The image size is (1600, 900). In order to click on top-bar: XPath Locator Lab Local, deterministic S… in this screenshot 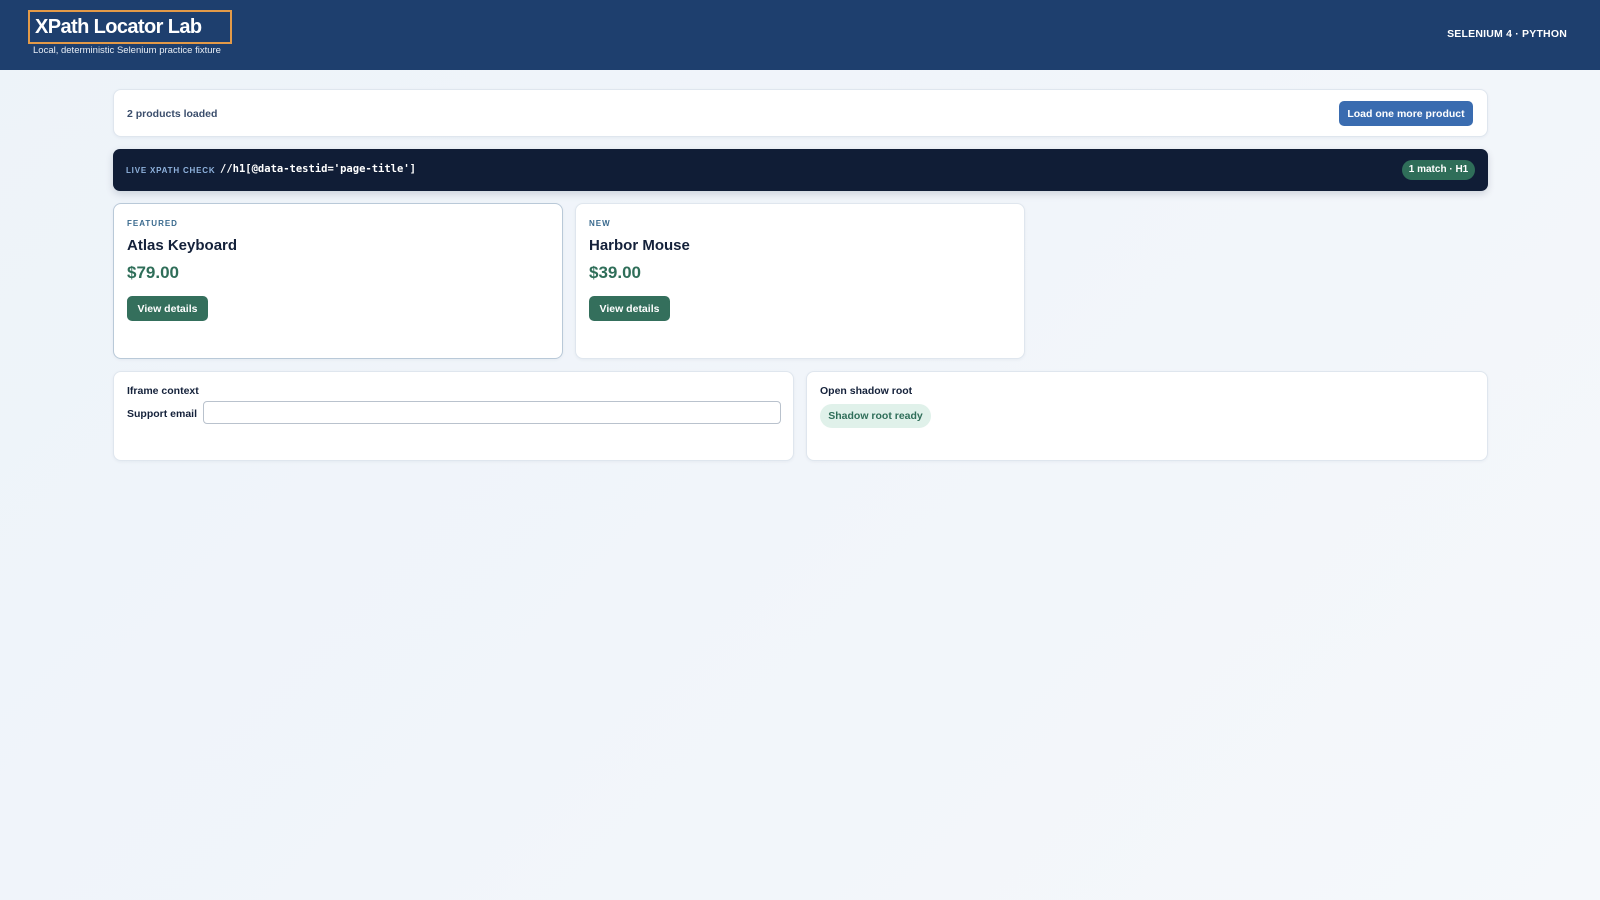, I will do `click(800, 35)`.